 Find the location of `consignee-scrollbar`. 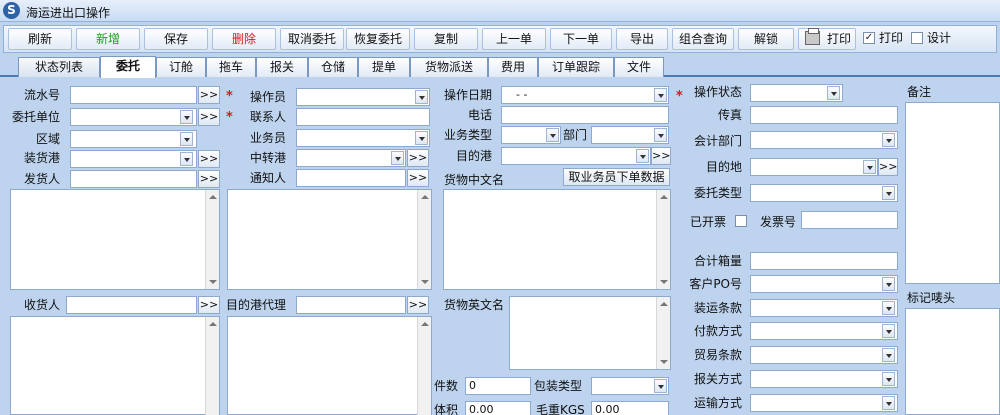

consignee-scrollbar is located at coordinates (212, 366).